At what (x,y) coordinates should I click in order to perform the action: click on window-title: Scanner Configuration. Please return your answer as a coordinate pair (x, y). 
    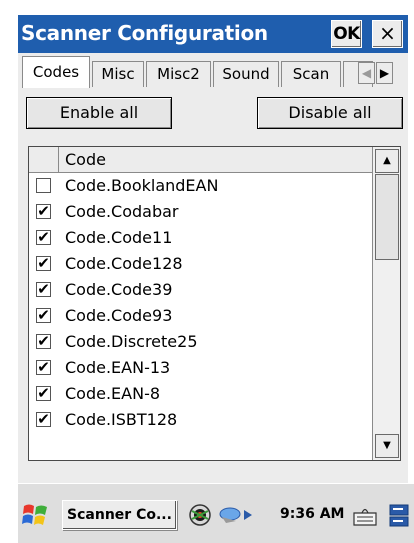
    Looking at the image, I should click on (144, 33).